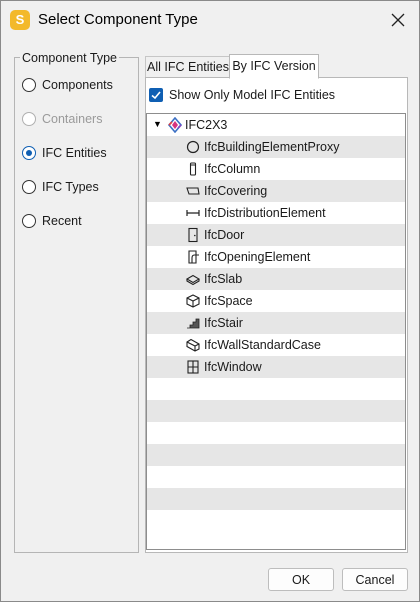 This screenshot has height=602, width=420. What do you see at coordinates (210, 20) in the screenshot?
I see `title-bar: S Select Component Type` at bounding box center [210, 20].